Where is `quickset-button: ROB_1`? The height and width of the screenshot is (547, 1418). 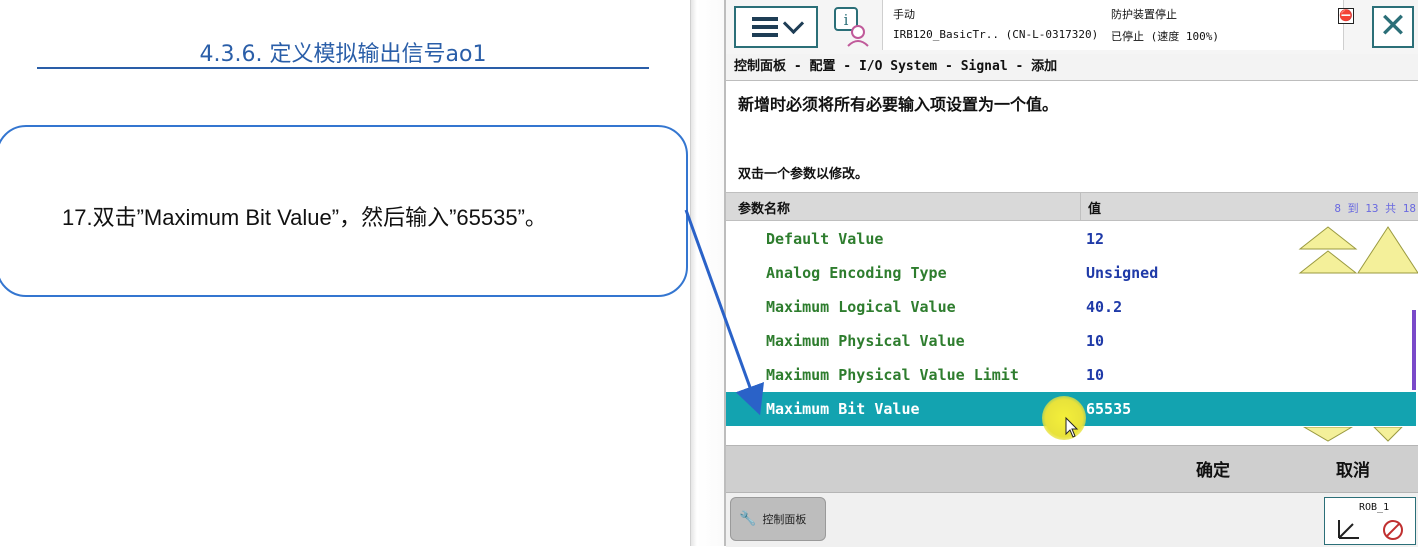
quickset-button: ROB_1 is located at coordinates (1370, 521).